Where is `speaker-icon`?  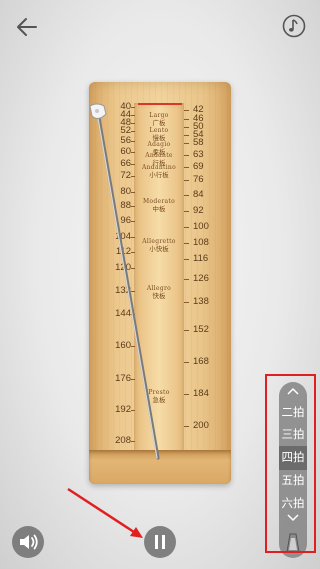
speaker-icon is located at coordinates (29, 542).